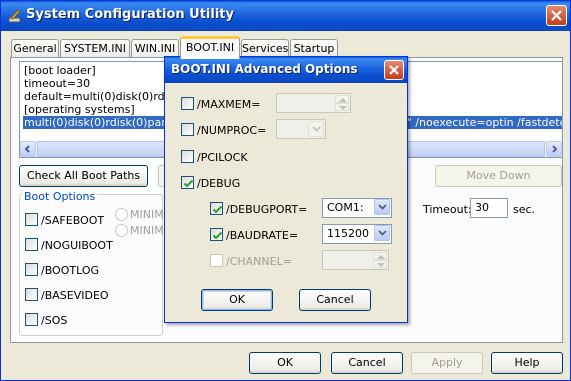  I want to click on channel-label: /CHANNEL=, so click(259, 261).